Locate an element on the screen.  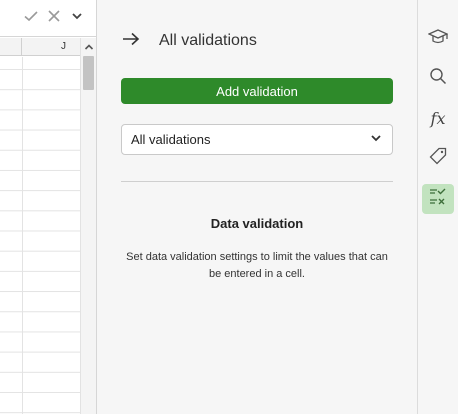
confirm-formula-button is located at coordinates (31, 18).